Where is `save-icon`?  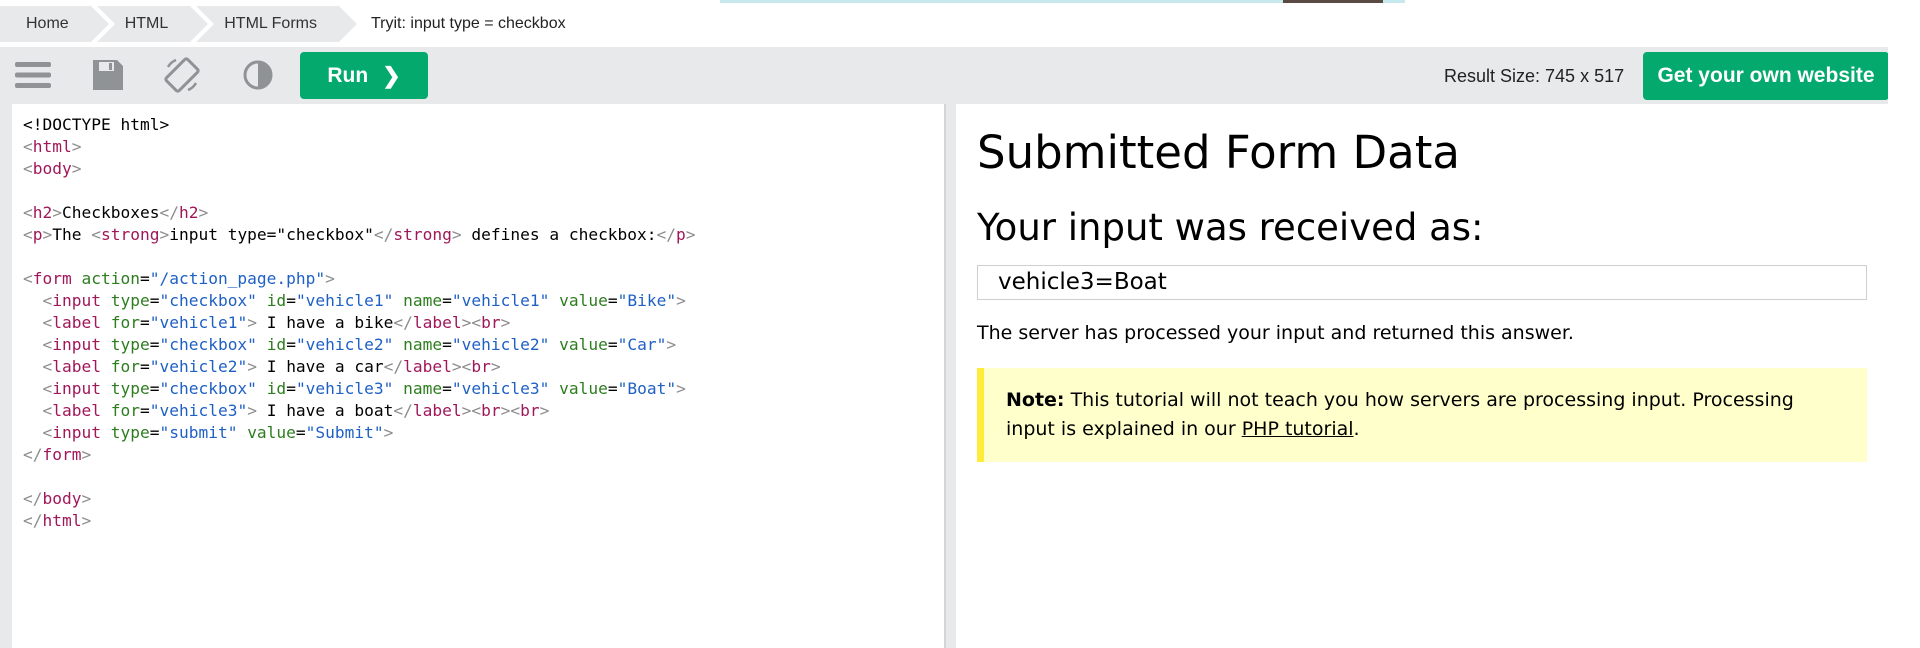
save-icon is located at coordinates (108, 75).